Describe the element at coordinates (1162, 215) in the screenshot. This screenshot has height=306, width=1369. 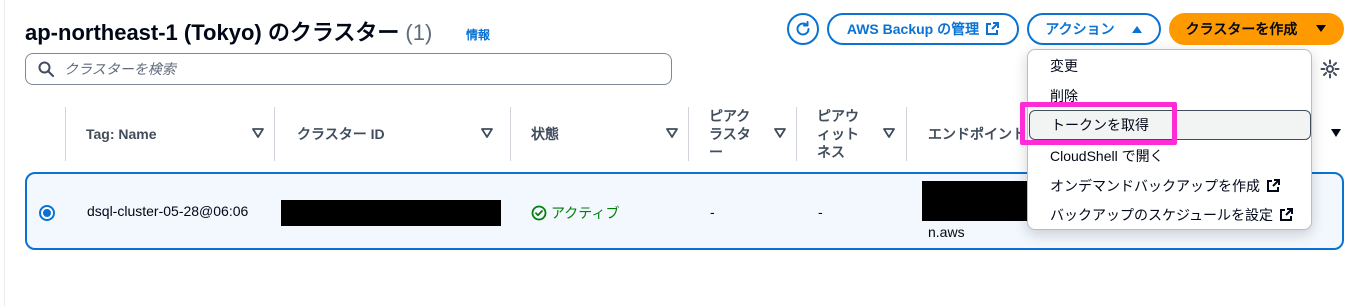
I see `menu-item-label: バックアップのスケジュールを設定` at that location.